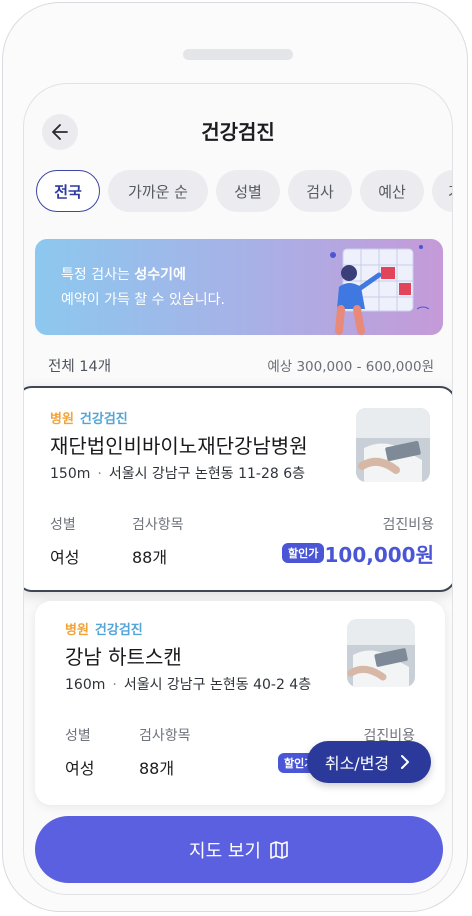 The image size is (472, 916). Describe the element at coordinates (160, 275) in the screenshot. I see `banner-highlight: 성수기에` at that location.